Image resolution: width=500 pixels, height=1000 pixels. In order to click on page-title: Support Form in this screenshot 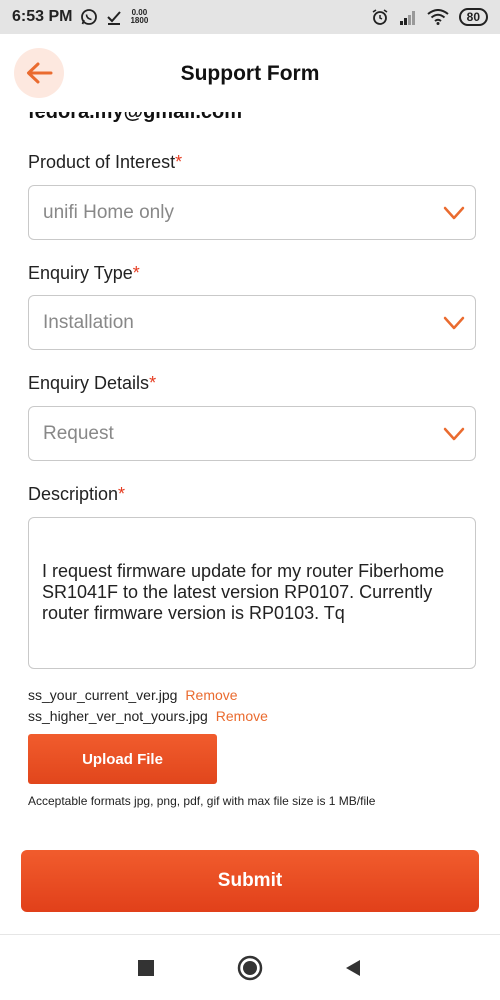, I will do `click(250, 73)`.